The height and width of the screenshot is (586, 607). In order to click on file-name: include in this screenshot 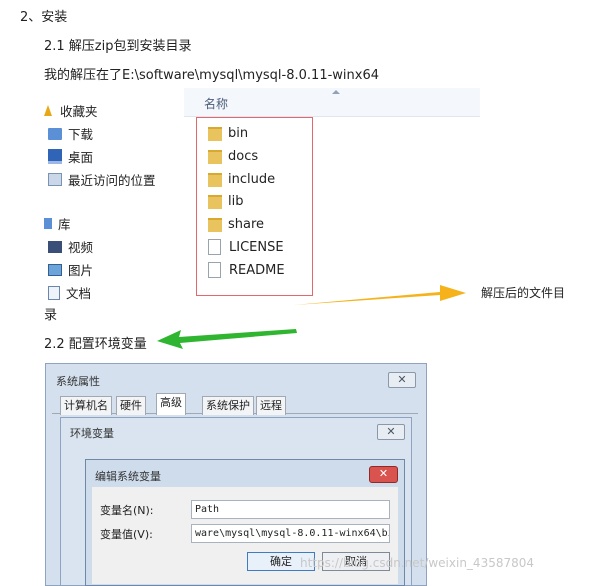, I will do `click(252, 179)`.